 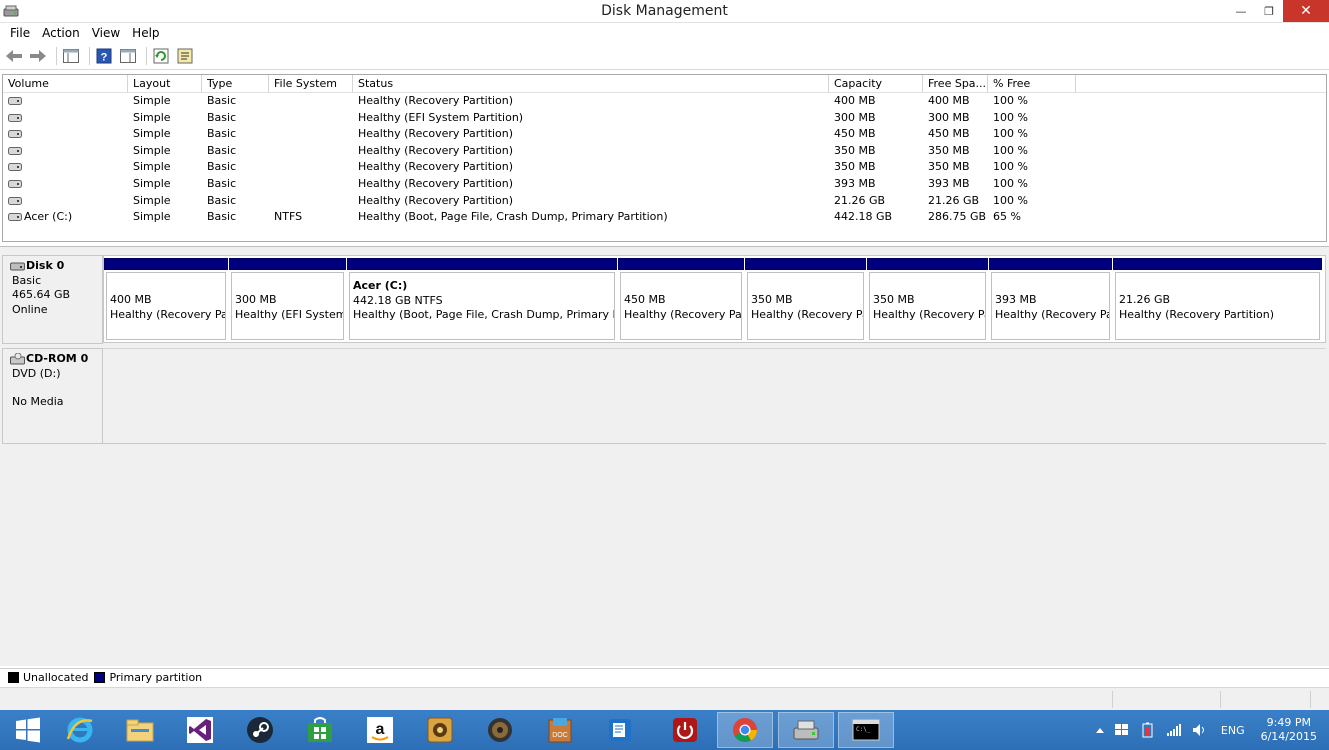 What do you see at coordinates (161, 56) in the screenshot?
I see `refresh-icon` at bounding box center [161, 56].